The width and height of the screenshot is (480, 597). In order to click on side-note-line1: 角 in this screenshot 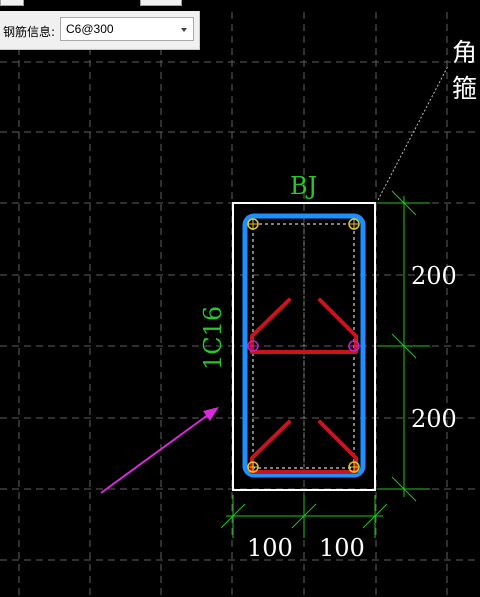, I will do `click(465, 52)`.